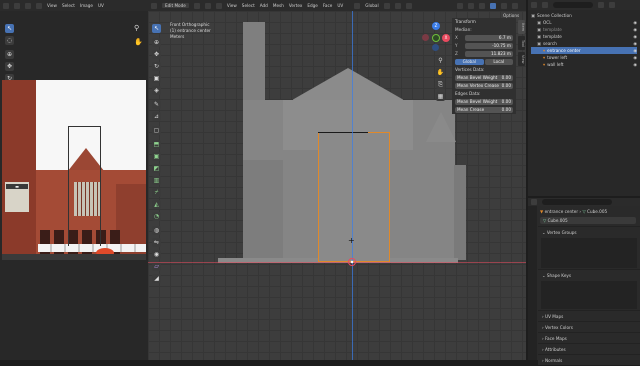 This screenshot has height=366, width=640. What do you see at coordinates (175, 5) in the screenshot?
I see `mode-dropdown: Edit Mode` at bounding box center [175, 5].